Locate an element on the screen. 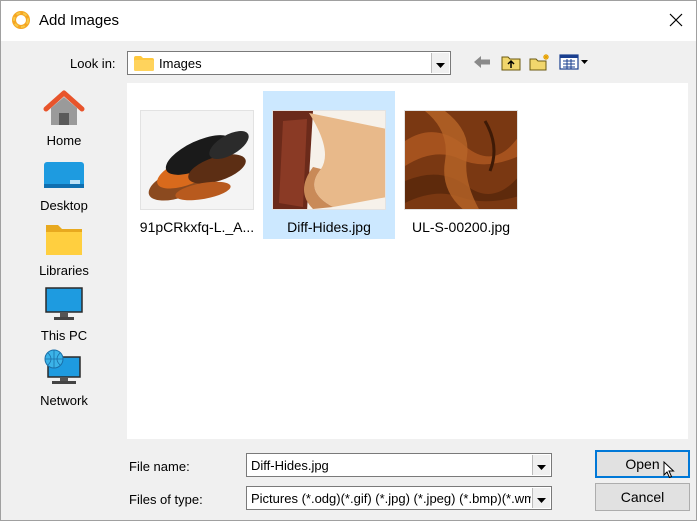 The width and height of the screenshot is (697, 521). mouse-cursor-icon is located at coordinates (669, 471).